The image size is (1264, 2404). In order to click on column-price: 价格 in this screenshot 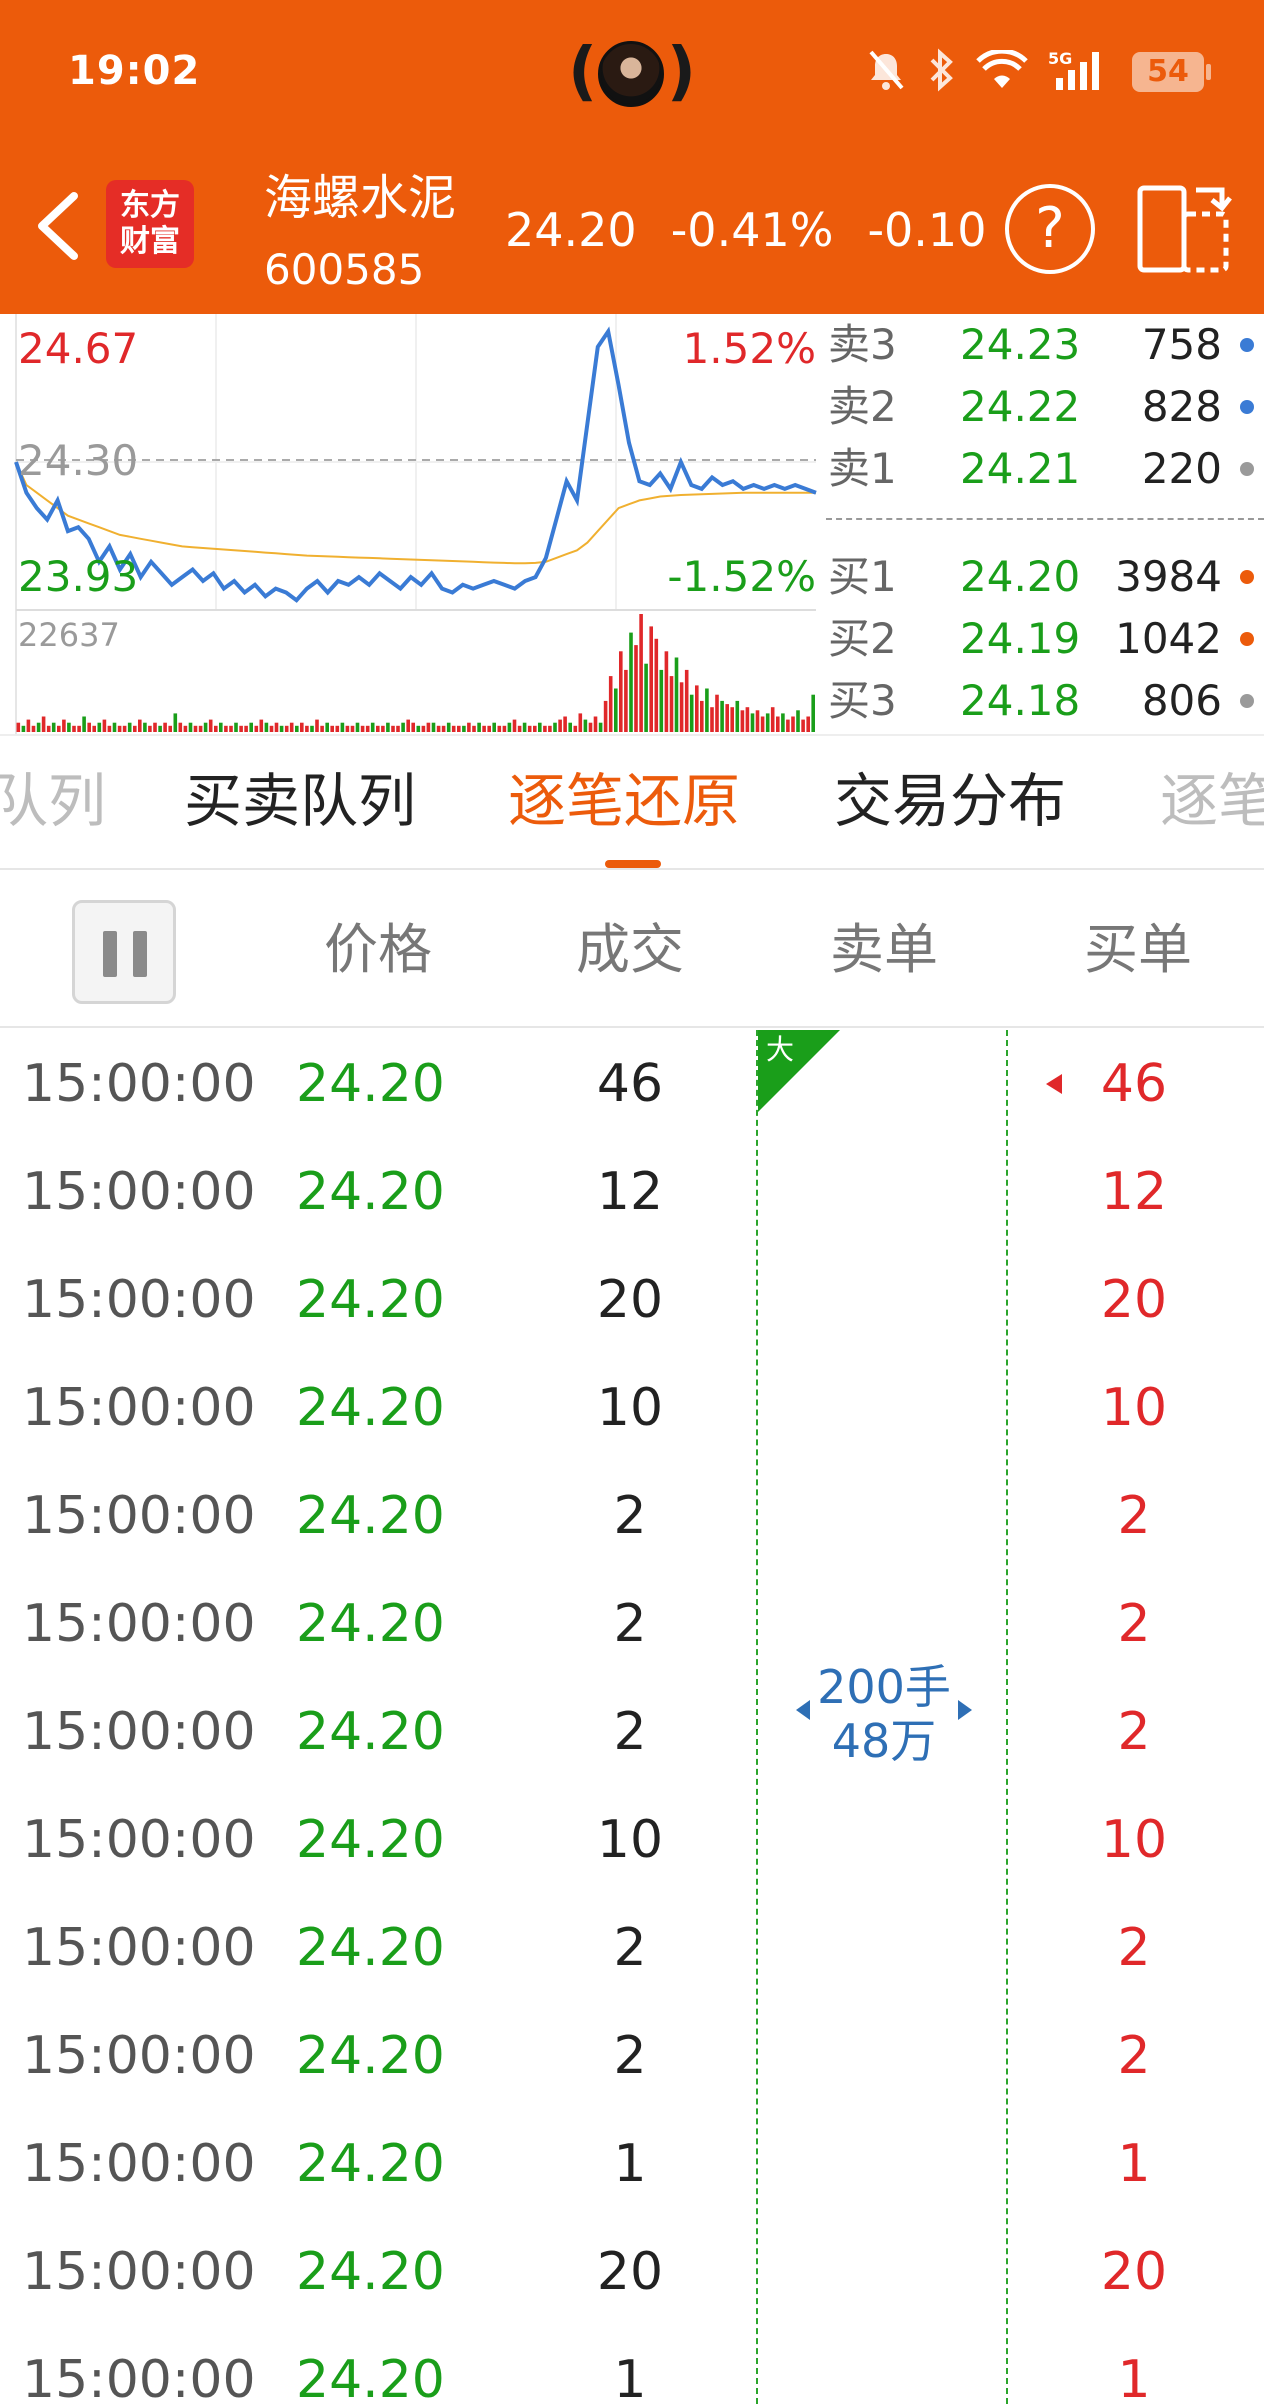, I will do `click(378, 949)`.